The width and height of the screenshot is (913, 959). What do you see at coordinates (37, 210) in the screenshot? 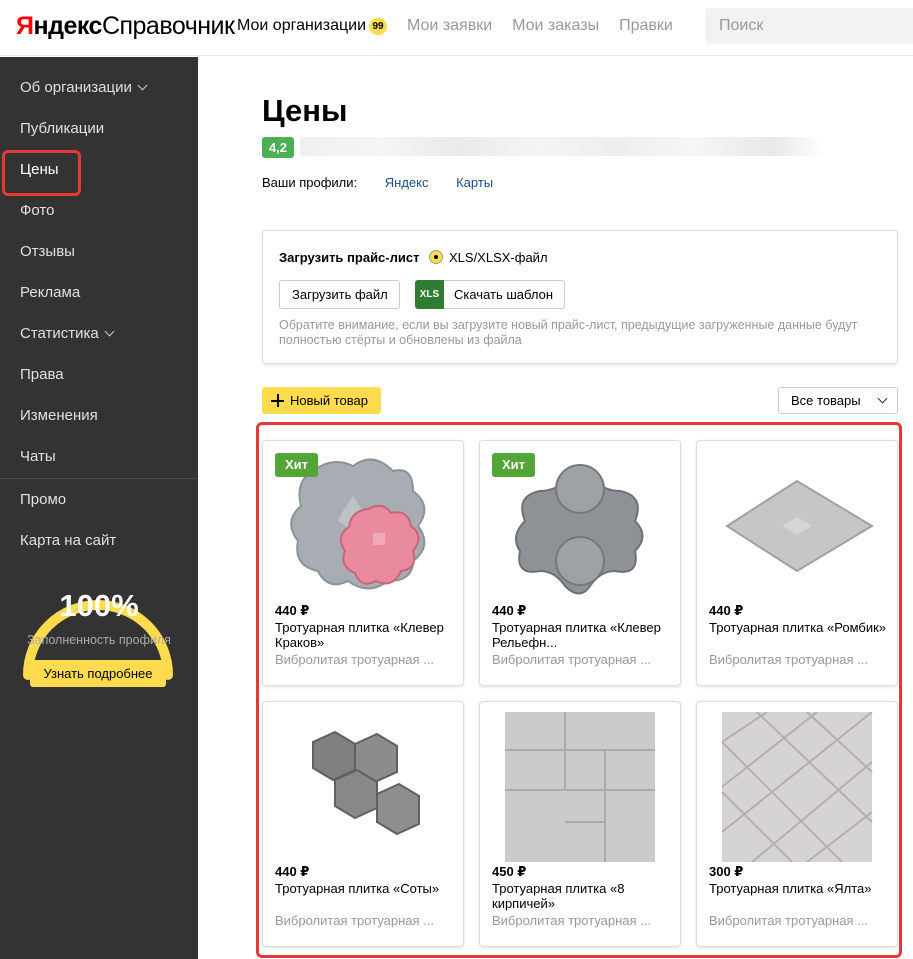
I see `sidebar-item-photos: Фото` at bounding box center [37, 210].